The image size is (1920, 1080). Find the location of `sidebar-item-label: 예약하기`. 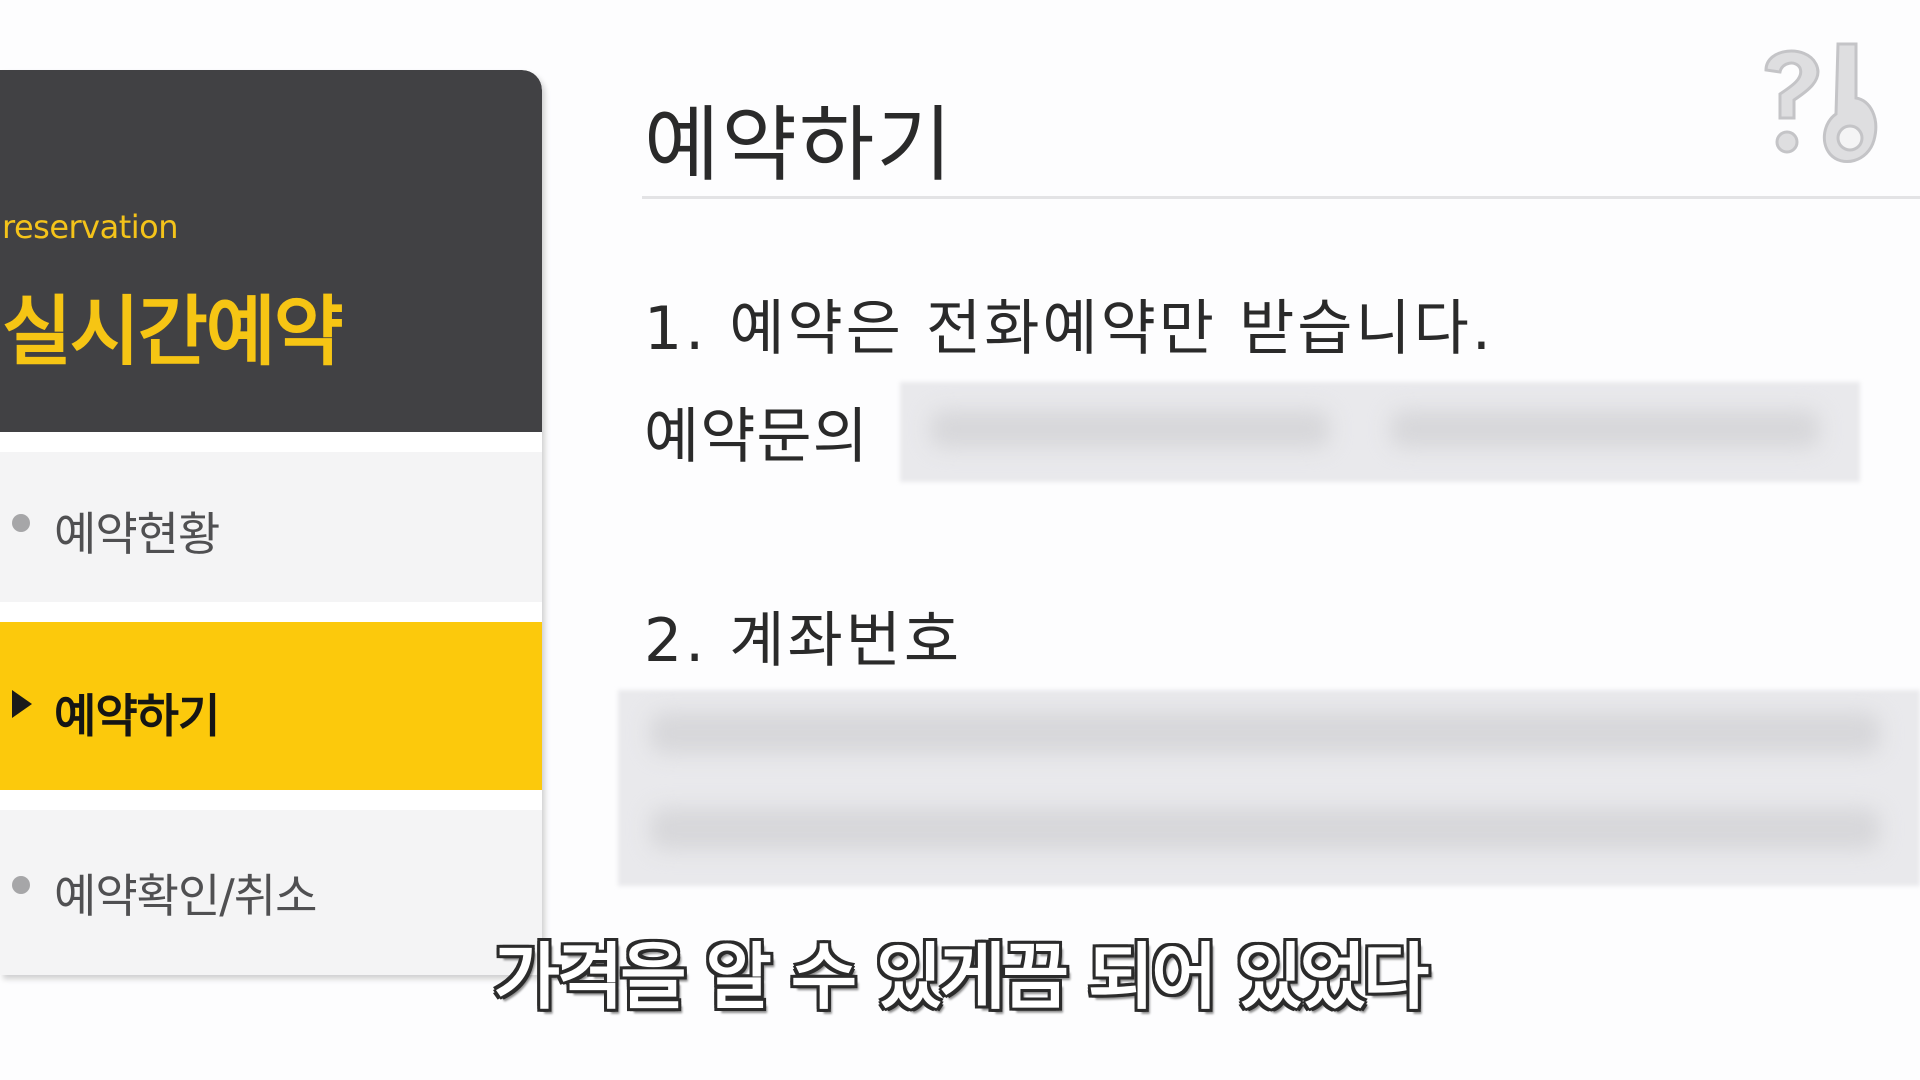

sidebar-item-label: 예약하기 is located at coordinates (137, 716).